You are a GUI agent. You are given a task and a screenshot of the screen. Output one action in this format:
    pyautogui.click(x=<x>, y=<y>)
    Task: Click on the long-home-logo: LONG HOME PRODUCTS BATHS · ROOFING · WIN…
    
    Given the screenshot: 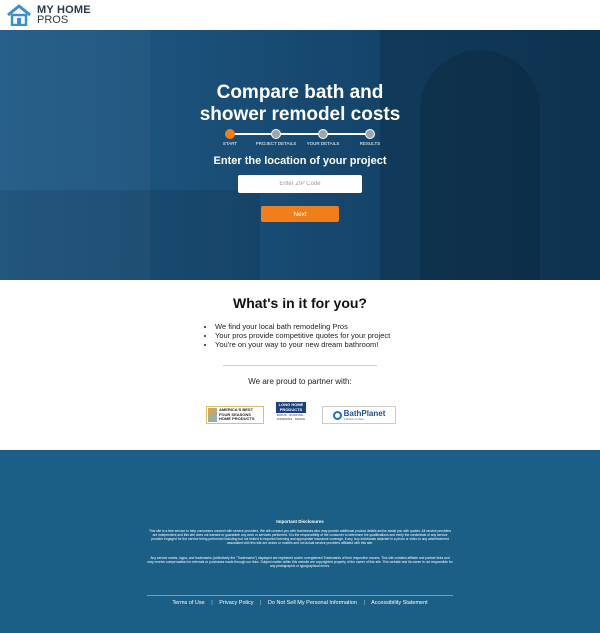 What is the action you would take?
    pyautogui.click(x=291, y=414)
    